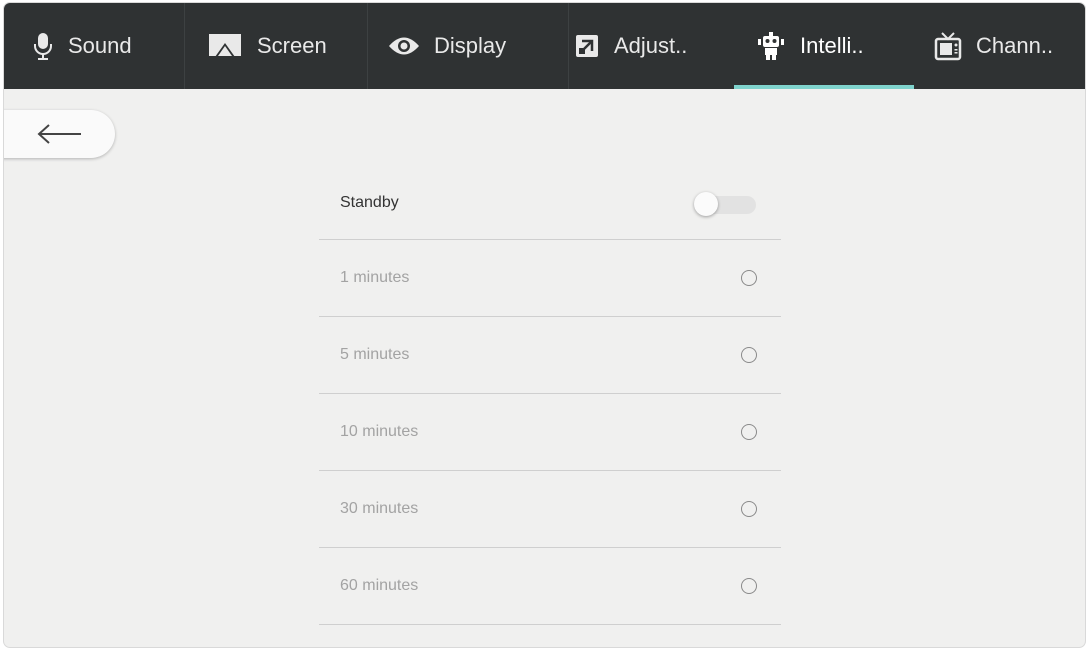 This screenshot has width=1089, height=651. Describe the element at coordinates (550, 432) in the screenshot. I see `option-row: 10 minutes` at that location.